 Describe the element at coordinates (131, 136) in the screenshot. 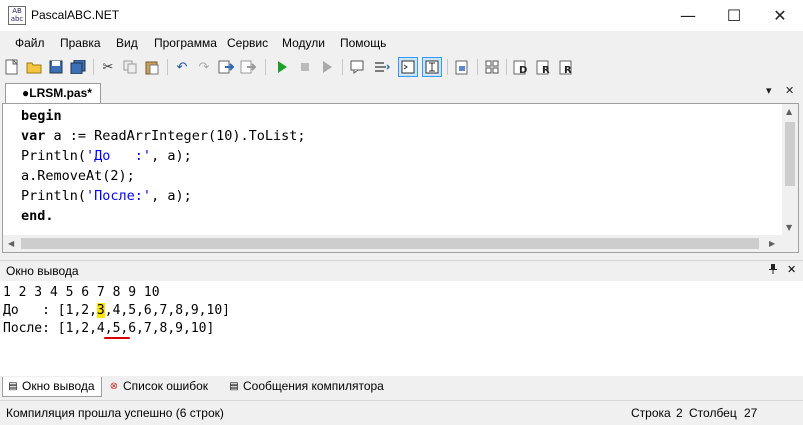

I see `code-token: a := ReadArrInteger(` at that location.